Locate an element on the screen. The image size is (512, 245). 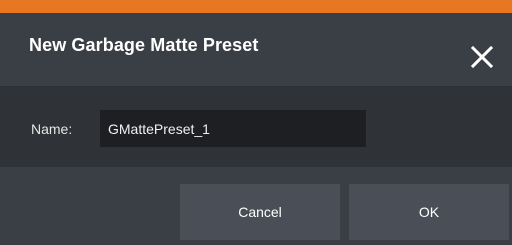
ok-button: OK is located at coordinates (429, 212).